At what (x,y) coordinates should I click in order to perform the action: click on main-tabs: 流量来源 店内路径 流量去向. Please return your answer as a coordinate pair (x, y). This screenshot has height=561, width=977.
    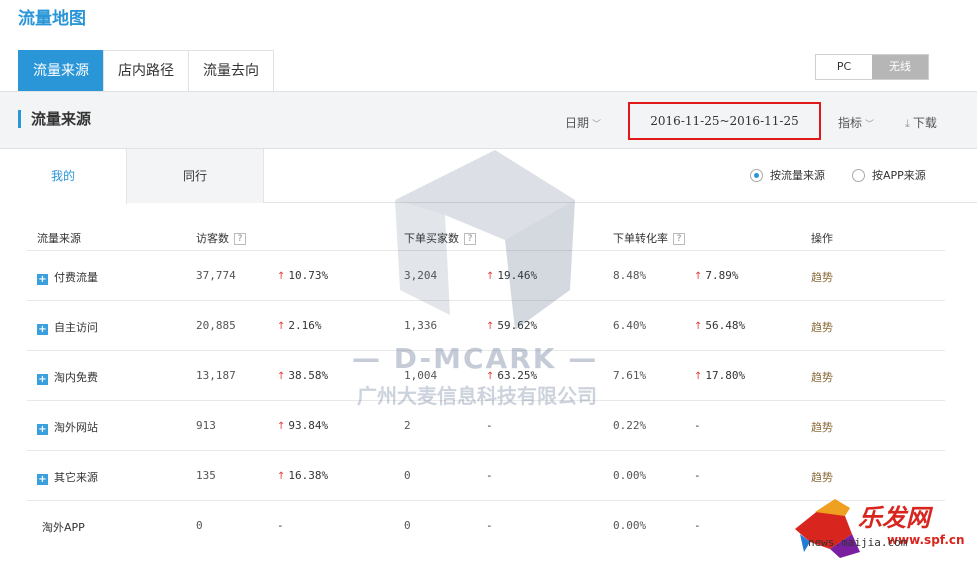
    Looking at the image, I should click on (146, 70).